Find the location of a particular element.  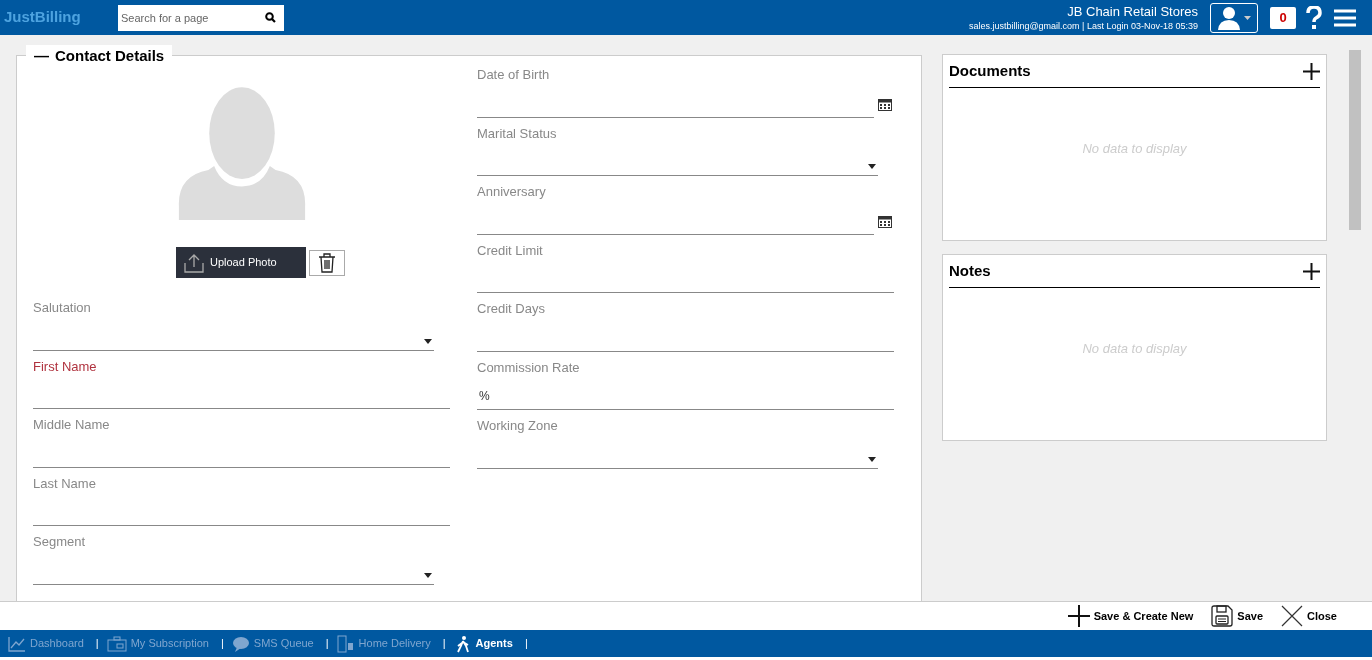

menu-icon is located at coordinates (1345, 17).